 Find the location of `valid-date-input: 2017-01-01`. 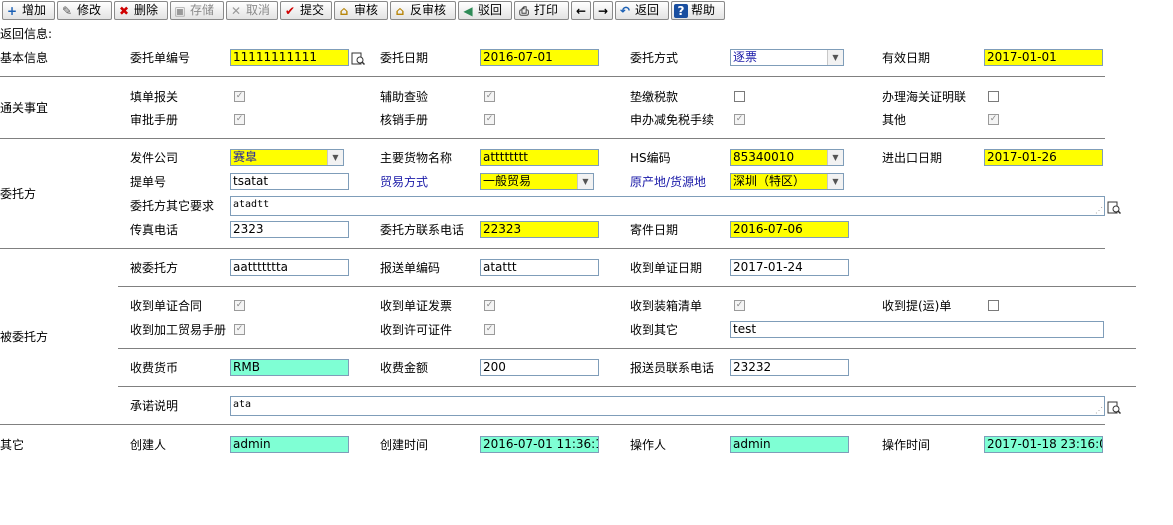

valid-date-input: 2017-01-01 is located at coordinates (1043, 57).